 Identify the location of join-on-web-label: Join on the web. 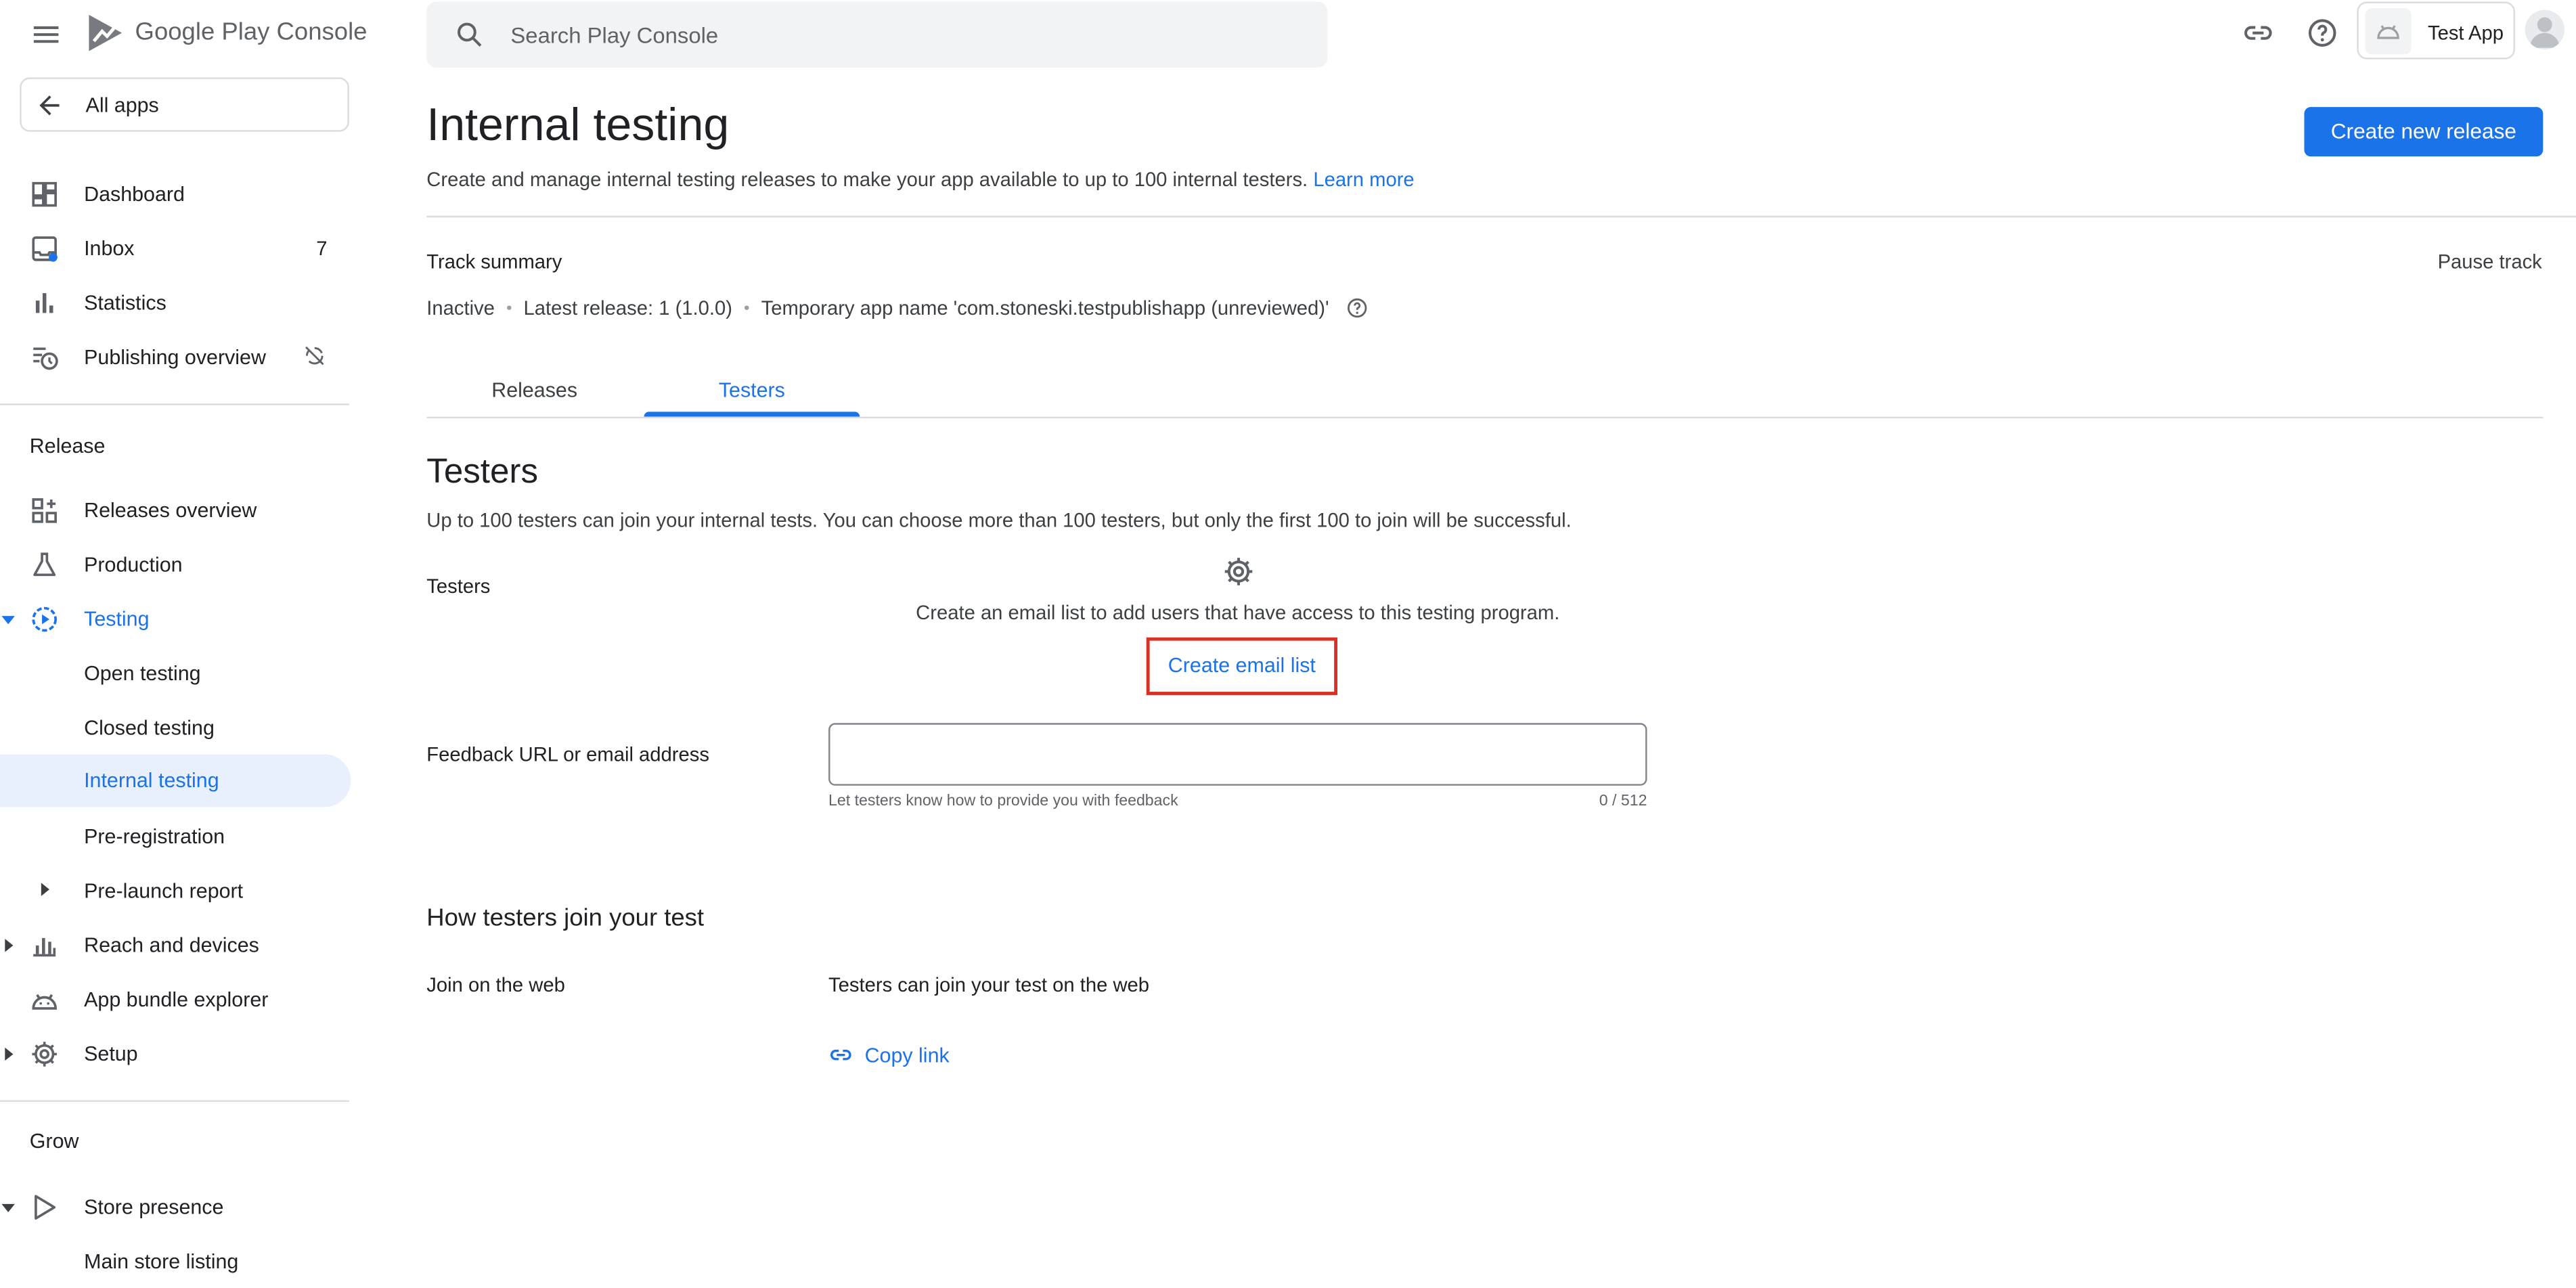
(495, 985).